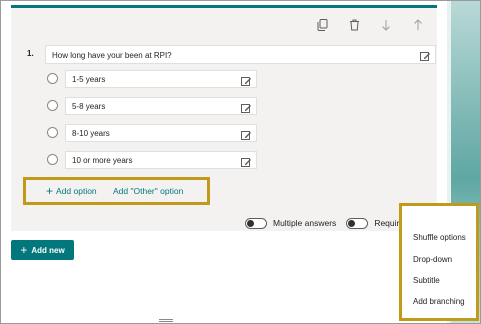  I want to click on option-row: 1-5 years, so click(153, 79).